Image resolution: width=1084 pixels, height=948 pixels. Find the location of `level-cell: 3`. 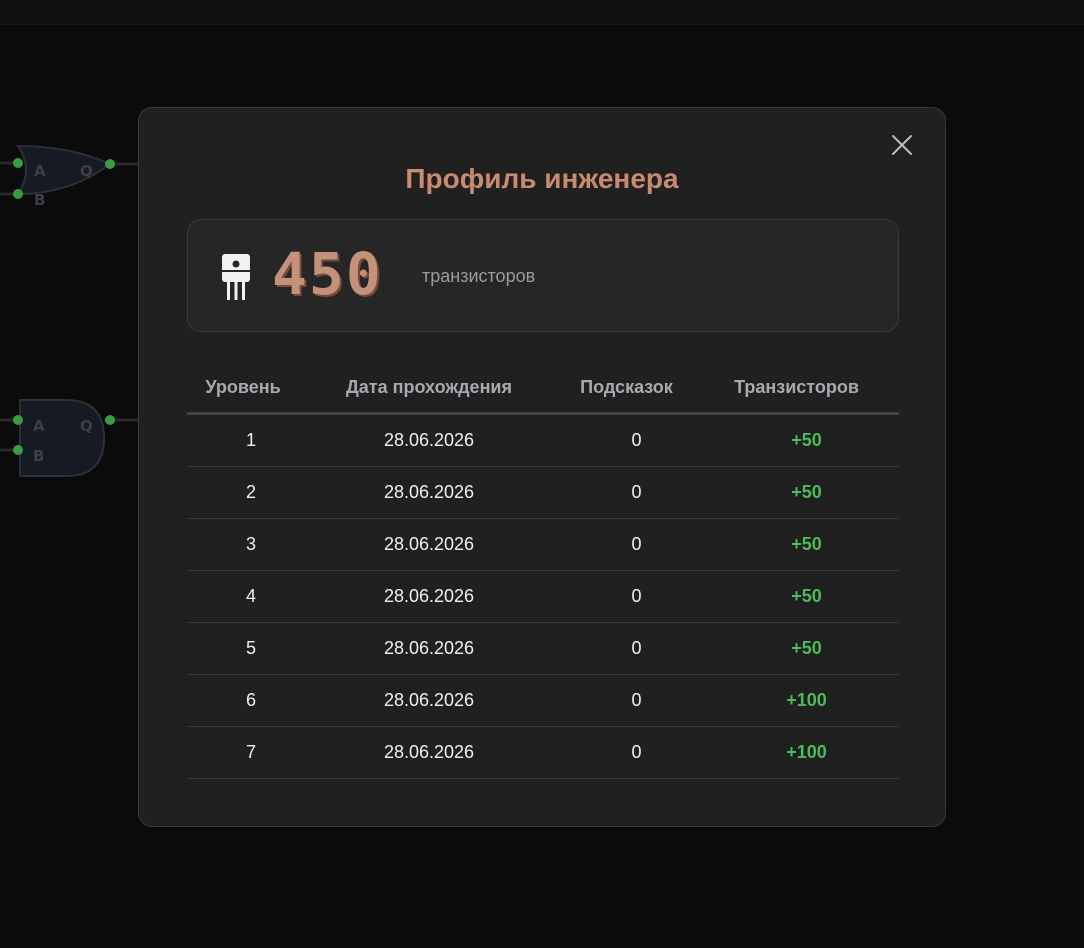

level-cell: 3 is located at coordinates (243, 544).